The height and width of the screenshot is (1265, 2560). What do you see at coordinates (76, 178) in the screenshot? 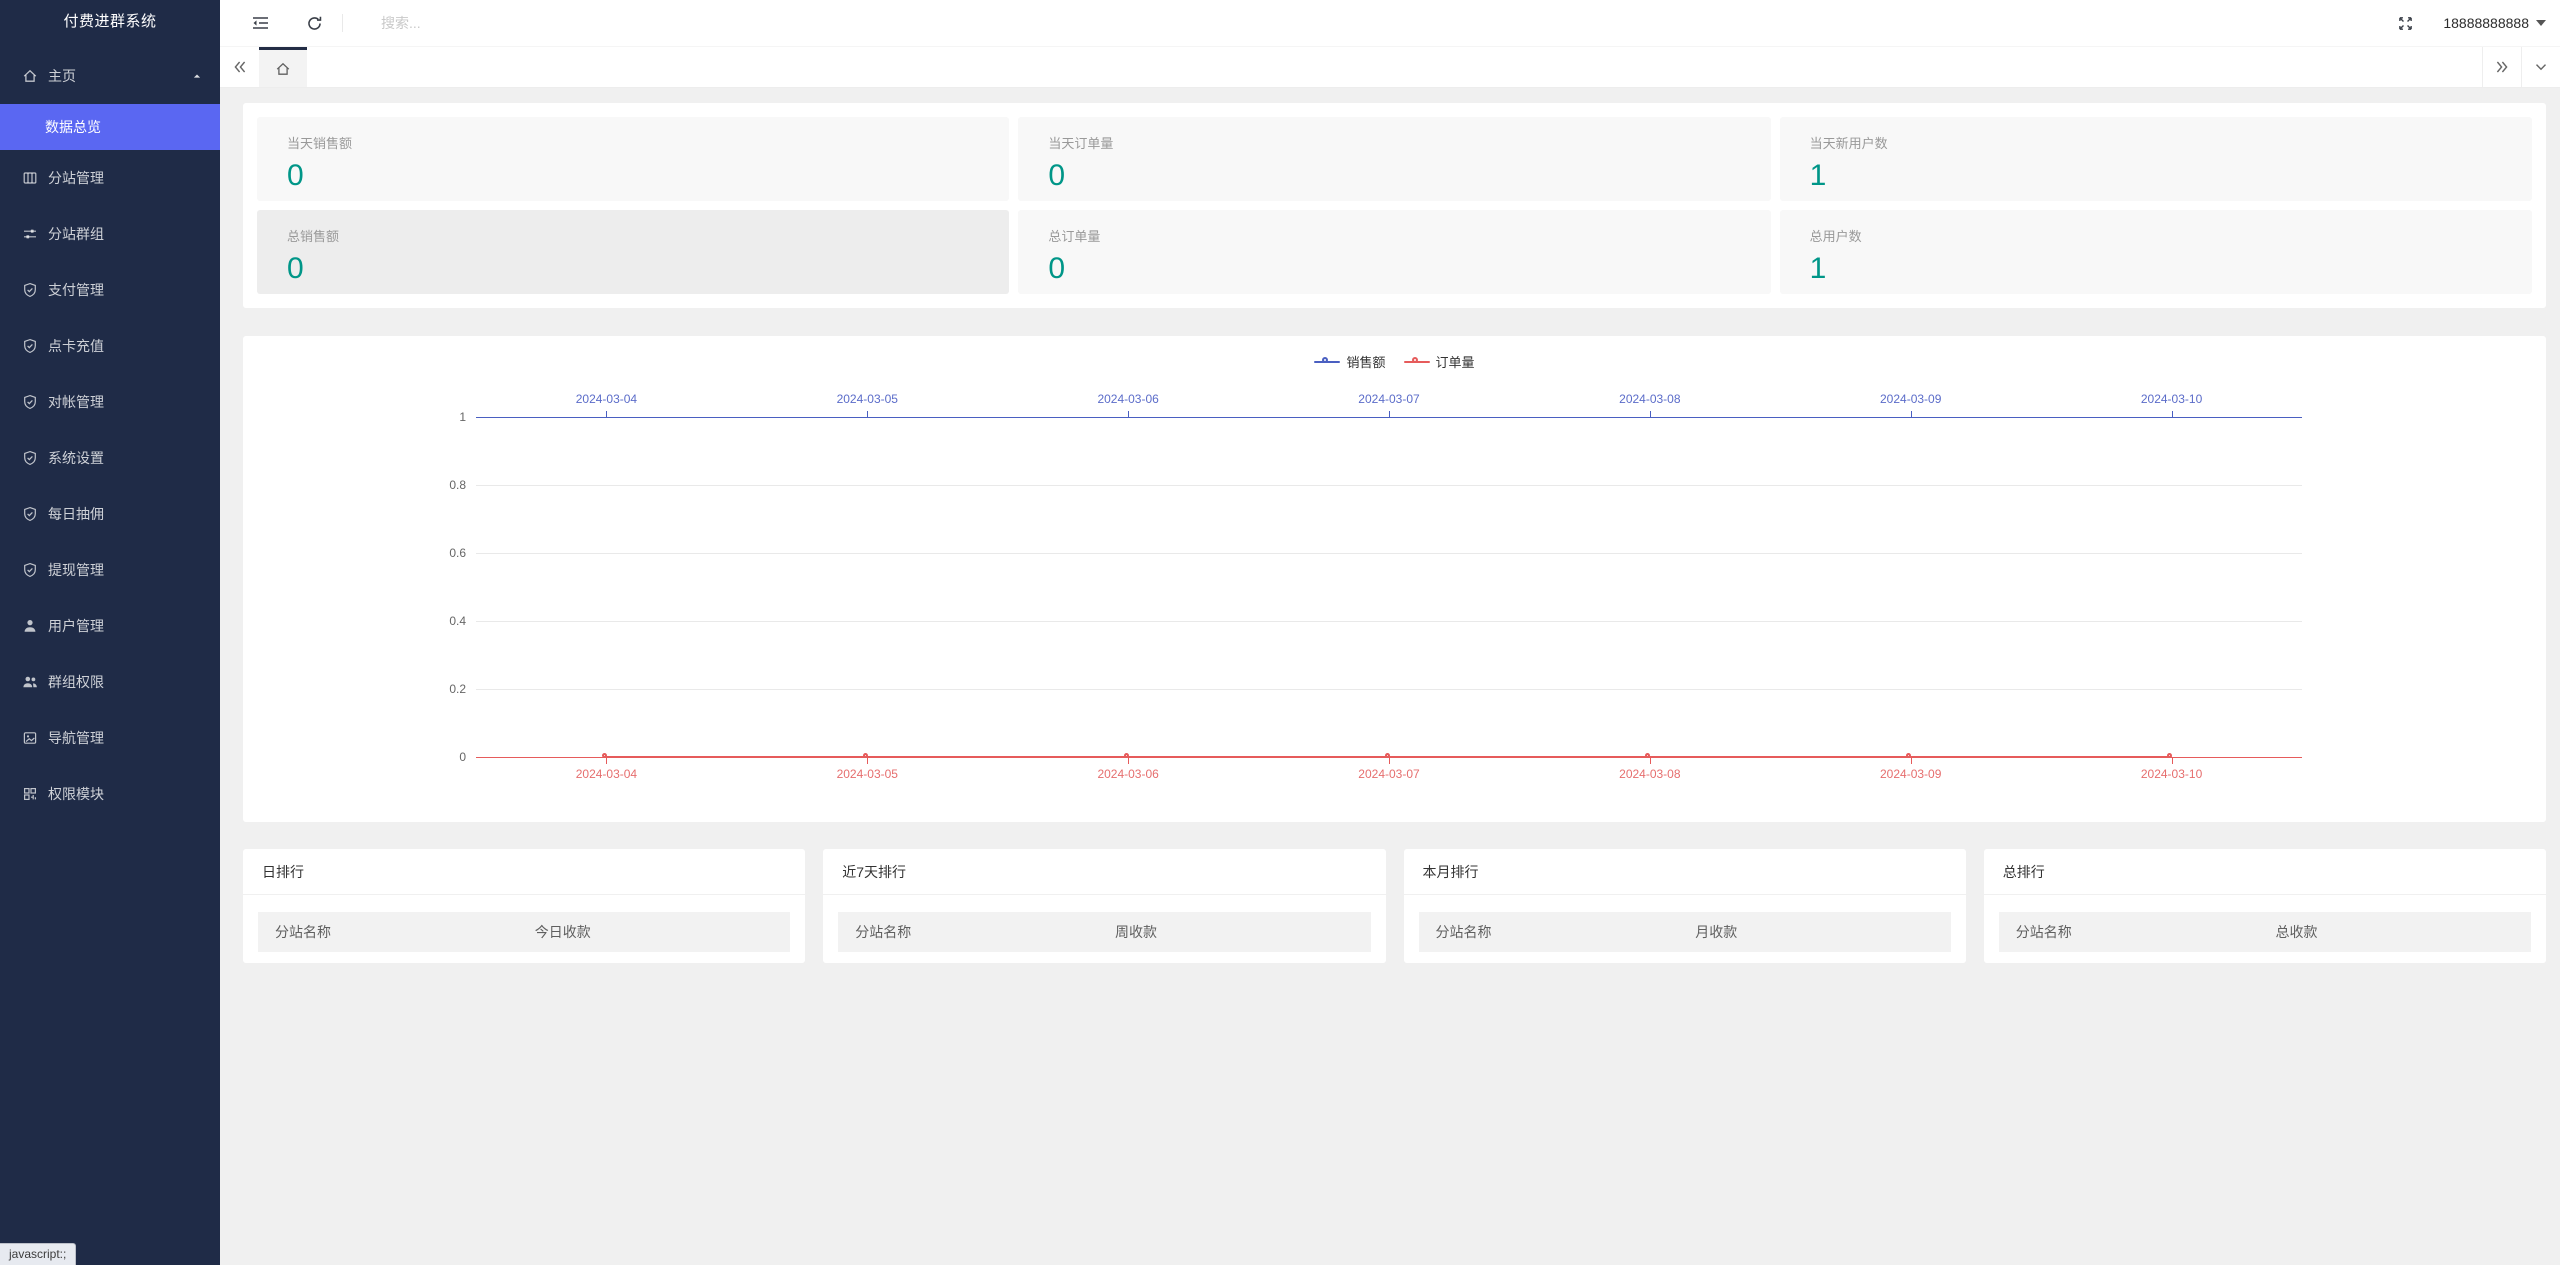
I see `sidebar-item-label: 分站管理` at bounding box center [76, 178].